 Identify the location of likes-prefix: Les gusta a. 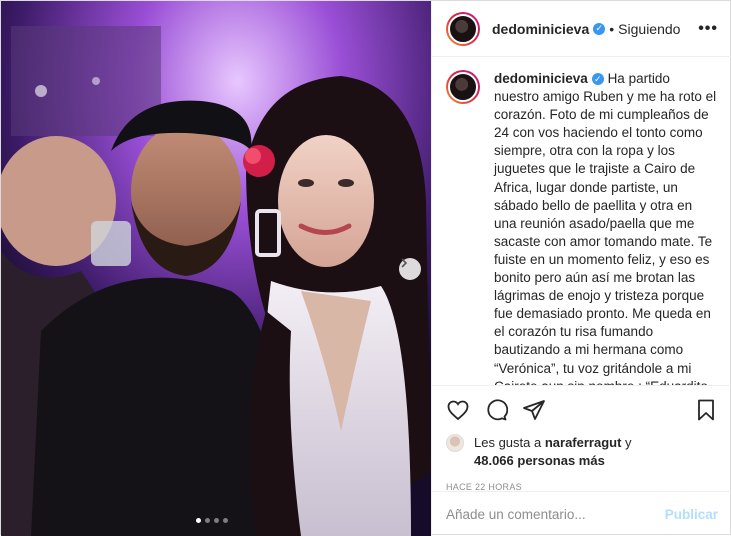
(508, 442).